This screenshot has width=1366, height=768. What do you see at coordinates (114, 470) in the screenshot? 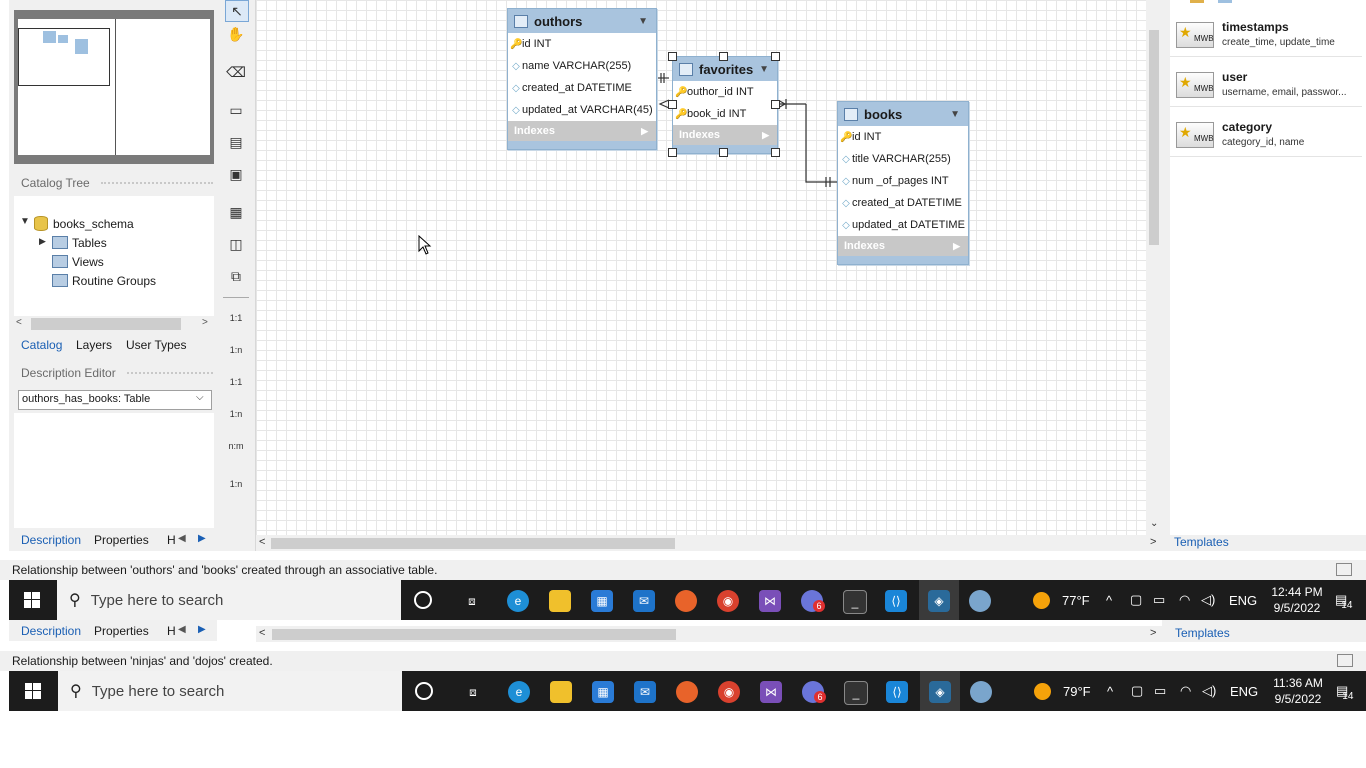
I see `description-text-area` at bounding box center [114, 470].